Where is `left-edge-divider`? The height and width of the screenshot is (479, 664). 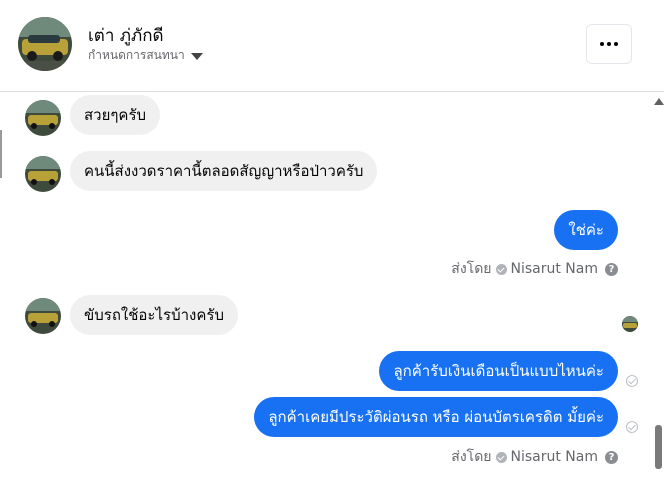
left-edge-divider is located at coordinates (1, 154).